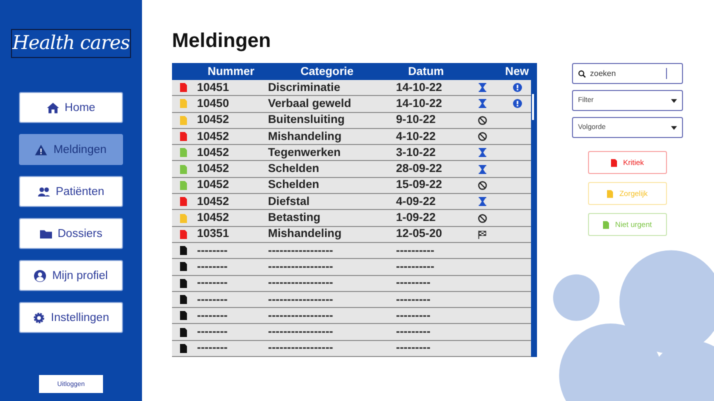 The width and height of the screenshot is (714, 401). What do you see at coordinates (305, 88) in the screenshot?
I see `table-cell-text: Discriminatie` at bounding box center [305, 88].